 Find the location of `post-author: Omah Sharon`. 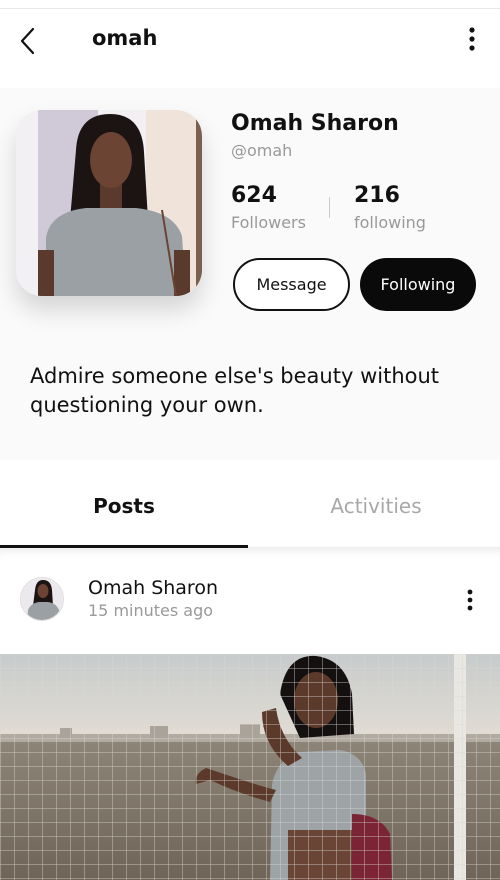

post-author: Omah Sharon is located at coordinates (153, 588).